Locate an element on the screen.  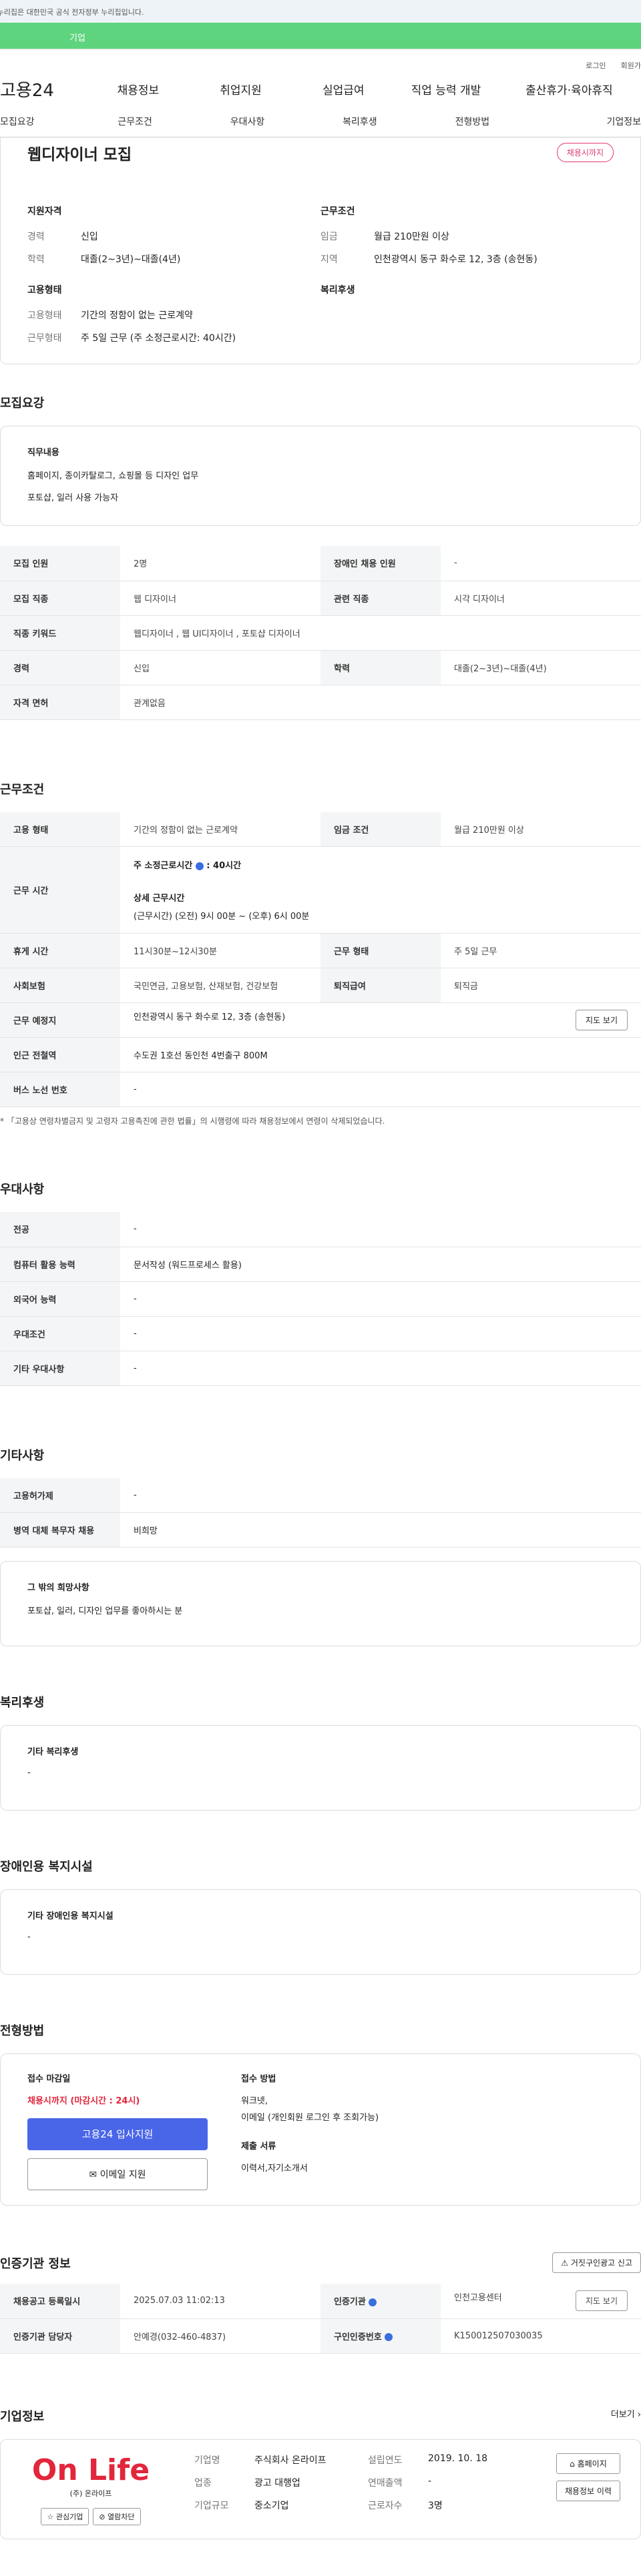
gnb-unemployment: 실업급여 is located at coordinates (343, 89).